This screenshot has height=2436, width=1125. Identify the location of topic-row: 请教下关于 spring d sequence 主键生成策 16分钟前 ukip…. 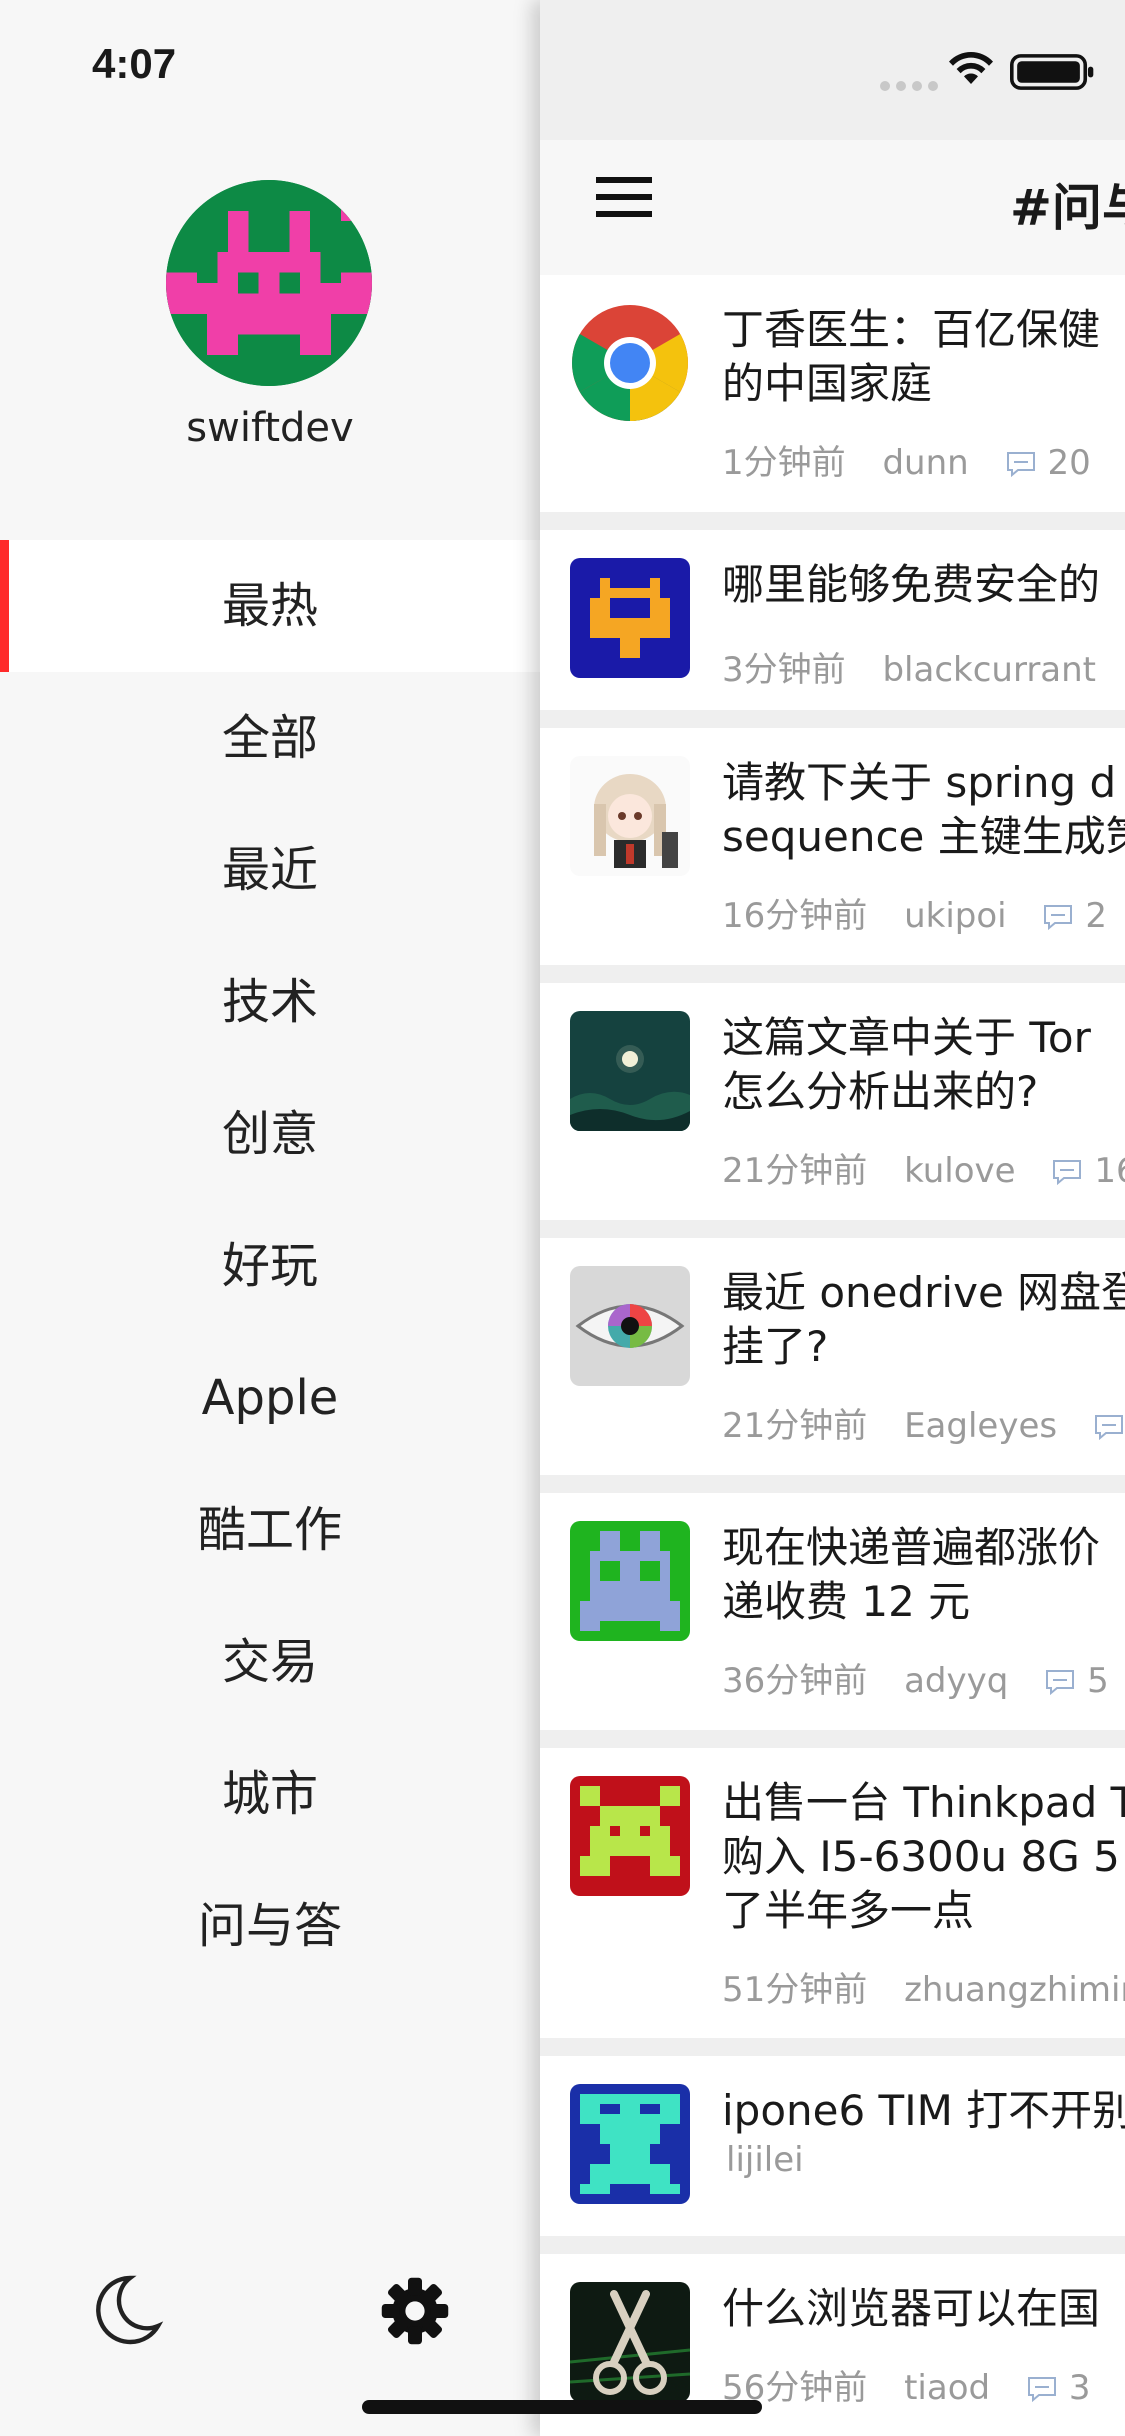
(832, 846).